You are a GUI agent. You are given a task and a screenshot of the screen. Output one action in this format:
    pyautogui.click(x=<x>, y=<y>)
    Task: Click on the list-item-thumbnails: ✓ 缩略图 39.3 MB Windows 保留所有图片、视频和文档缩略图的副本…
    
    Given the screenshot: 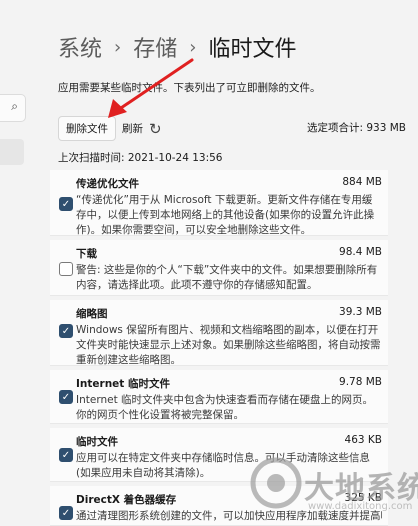 What is the action you would take?
    pyautogui.click(x=219, y=333)
    